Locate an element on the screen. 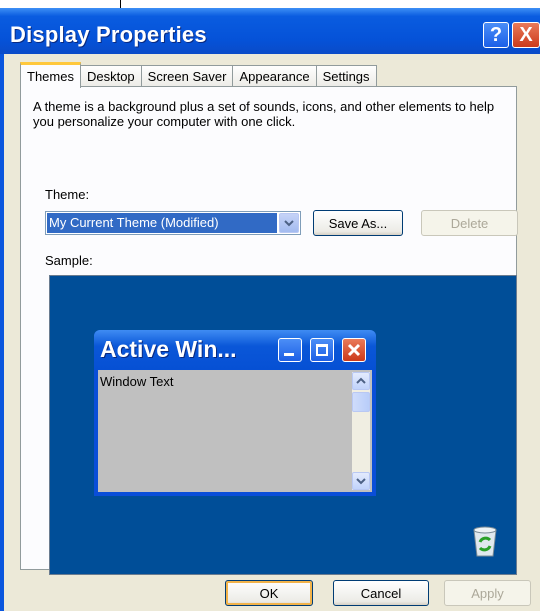 This screenshot has width=540, height=611. delete-button: Delete is located at coordinates (469, 223).